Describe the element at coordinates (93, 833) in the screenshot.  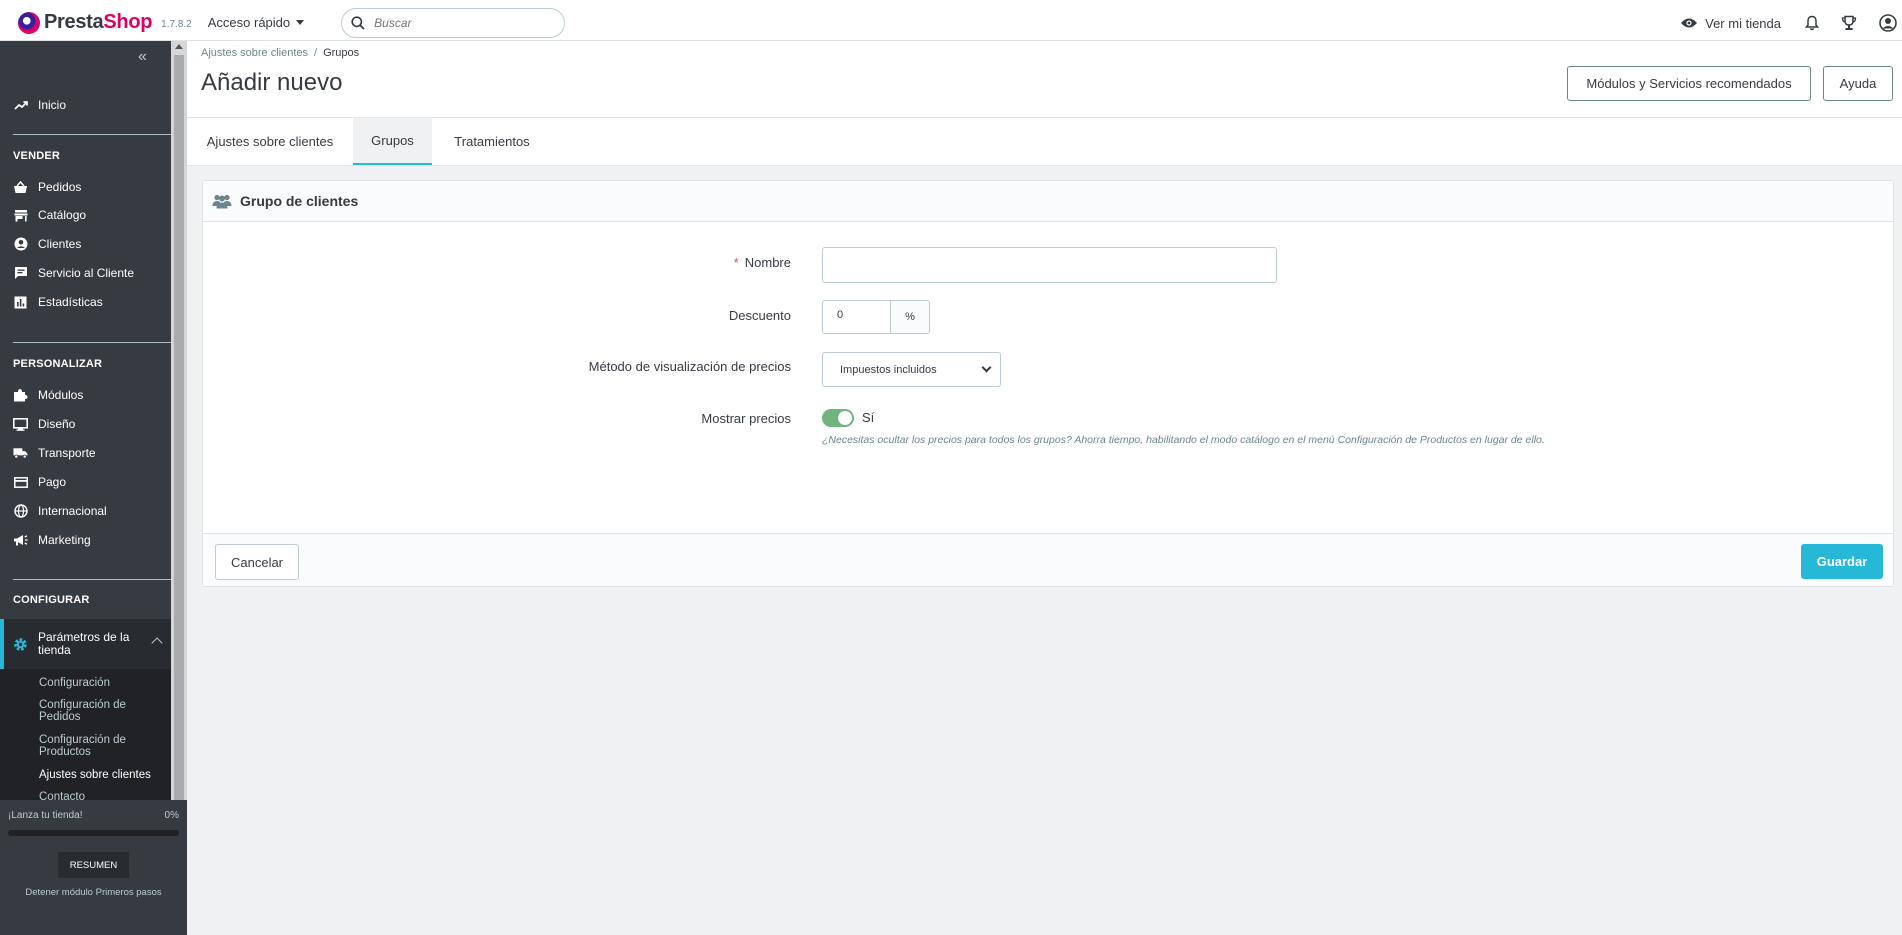
I see `onboarding-progress-bar` at that location.